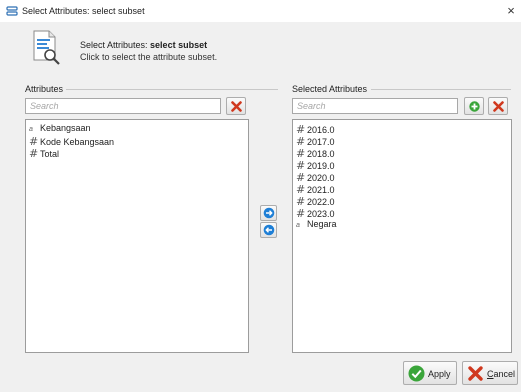 Image resolution: width=521 pixels, height=392 pixels. I want to click on attributes-group-label: Attributes, so click(46, 89).